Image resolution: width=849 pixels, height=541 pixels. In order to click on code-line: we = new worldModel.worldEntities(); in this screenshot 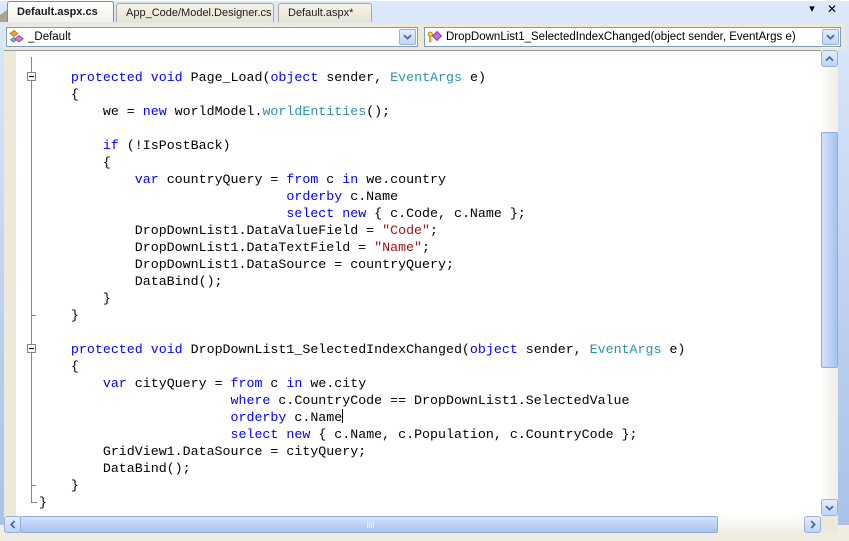, I will do `click(215, 111)`.